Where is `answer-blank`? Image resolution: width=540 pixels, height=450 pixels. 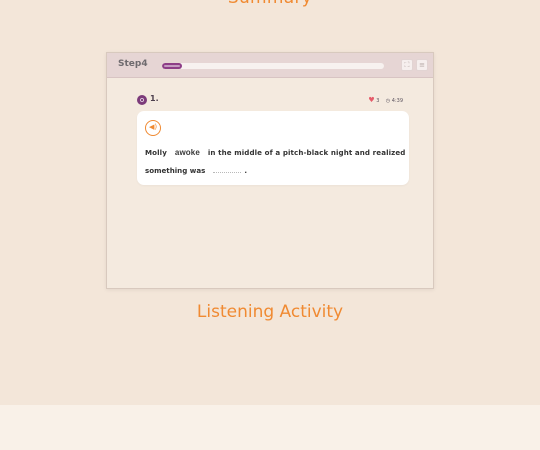
answer-blank is located at coordinates (227, 169).